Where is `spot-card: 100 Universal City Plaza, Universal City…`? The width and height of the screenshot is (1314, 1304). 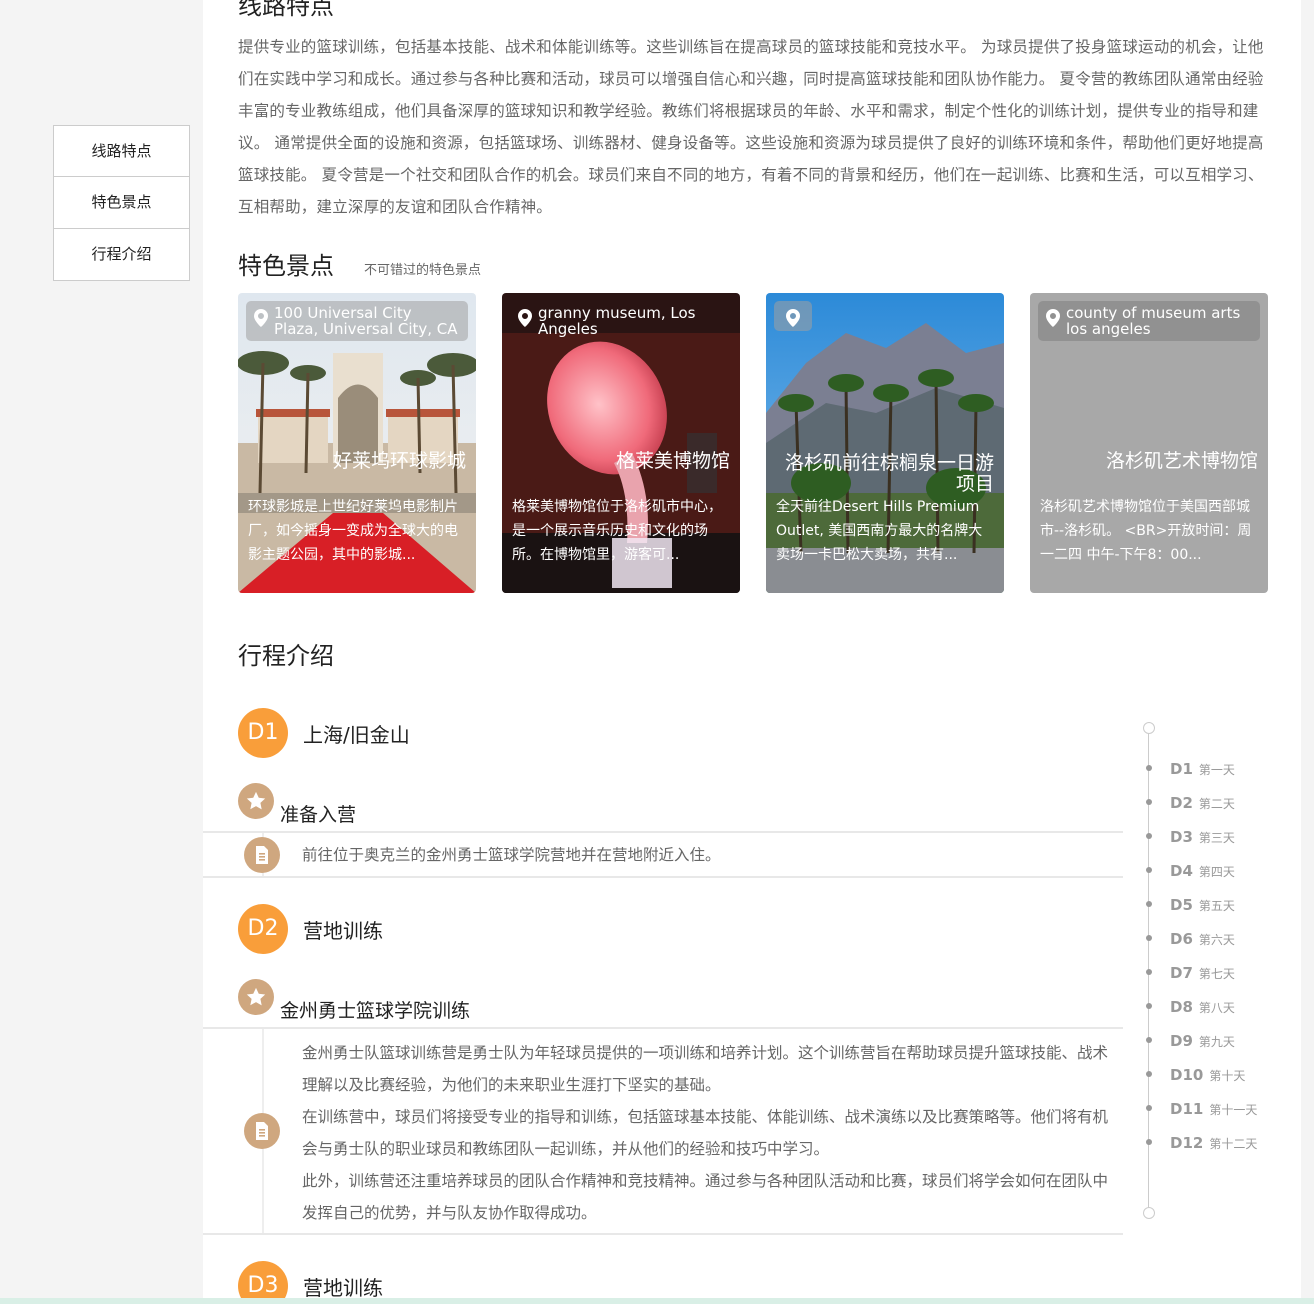
spot-card: 100 Universal City Plaza, Universal City… is located at coordinates (357, 443).